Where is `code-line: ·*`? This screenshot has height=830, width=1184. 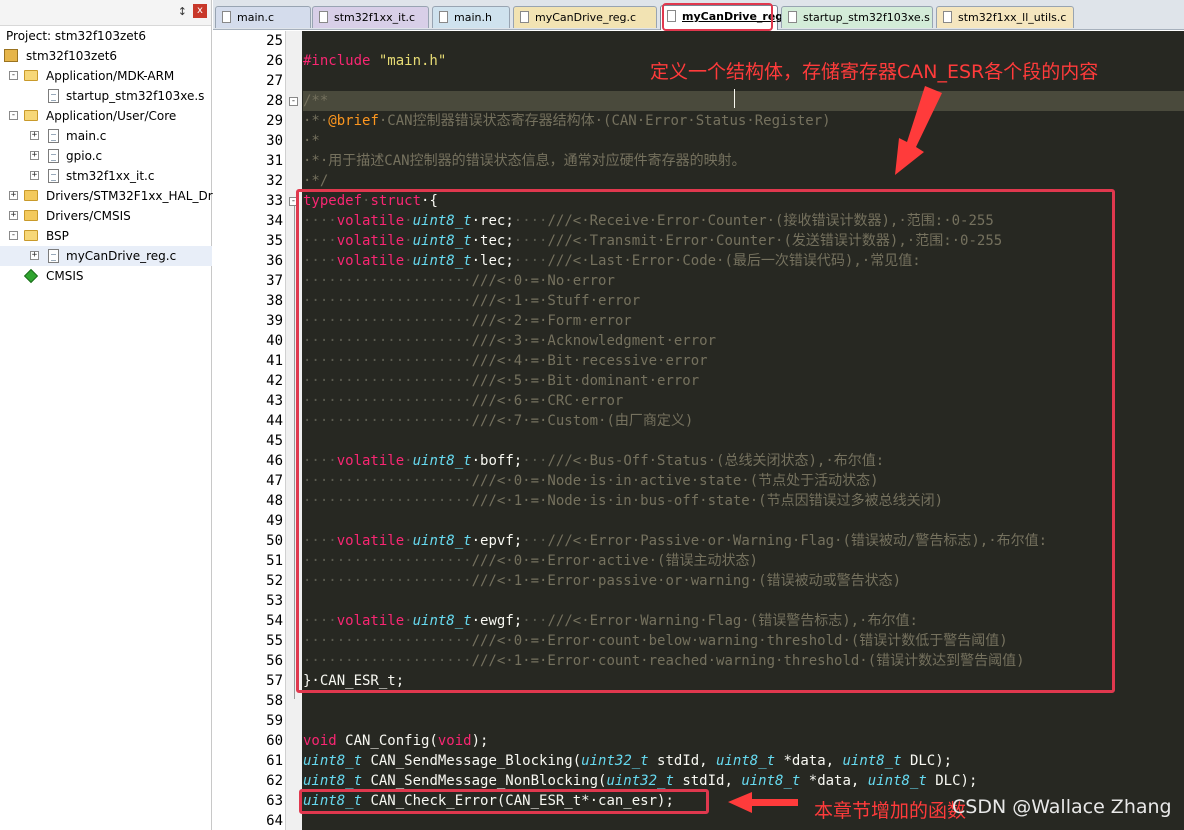 code-line: ·* is located at coordinates (743, 141).